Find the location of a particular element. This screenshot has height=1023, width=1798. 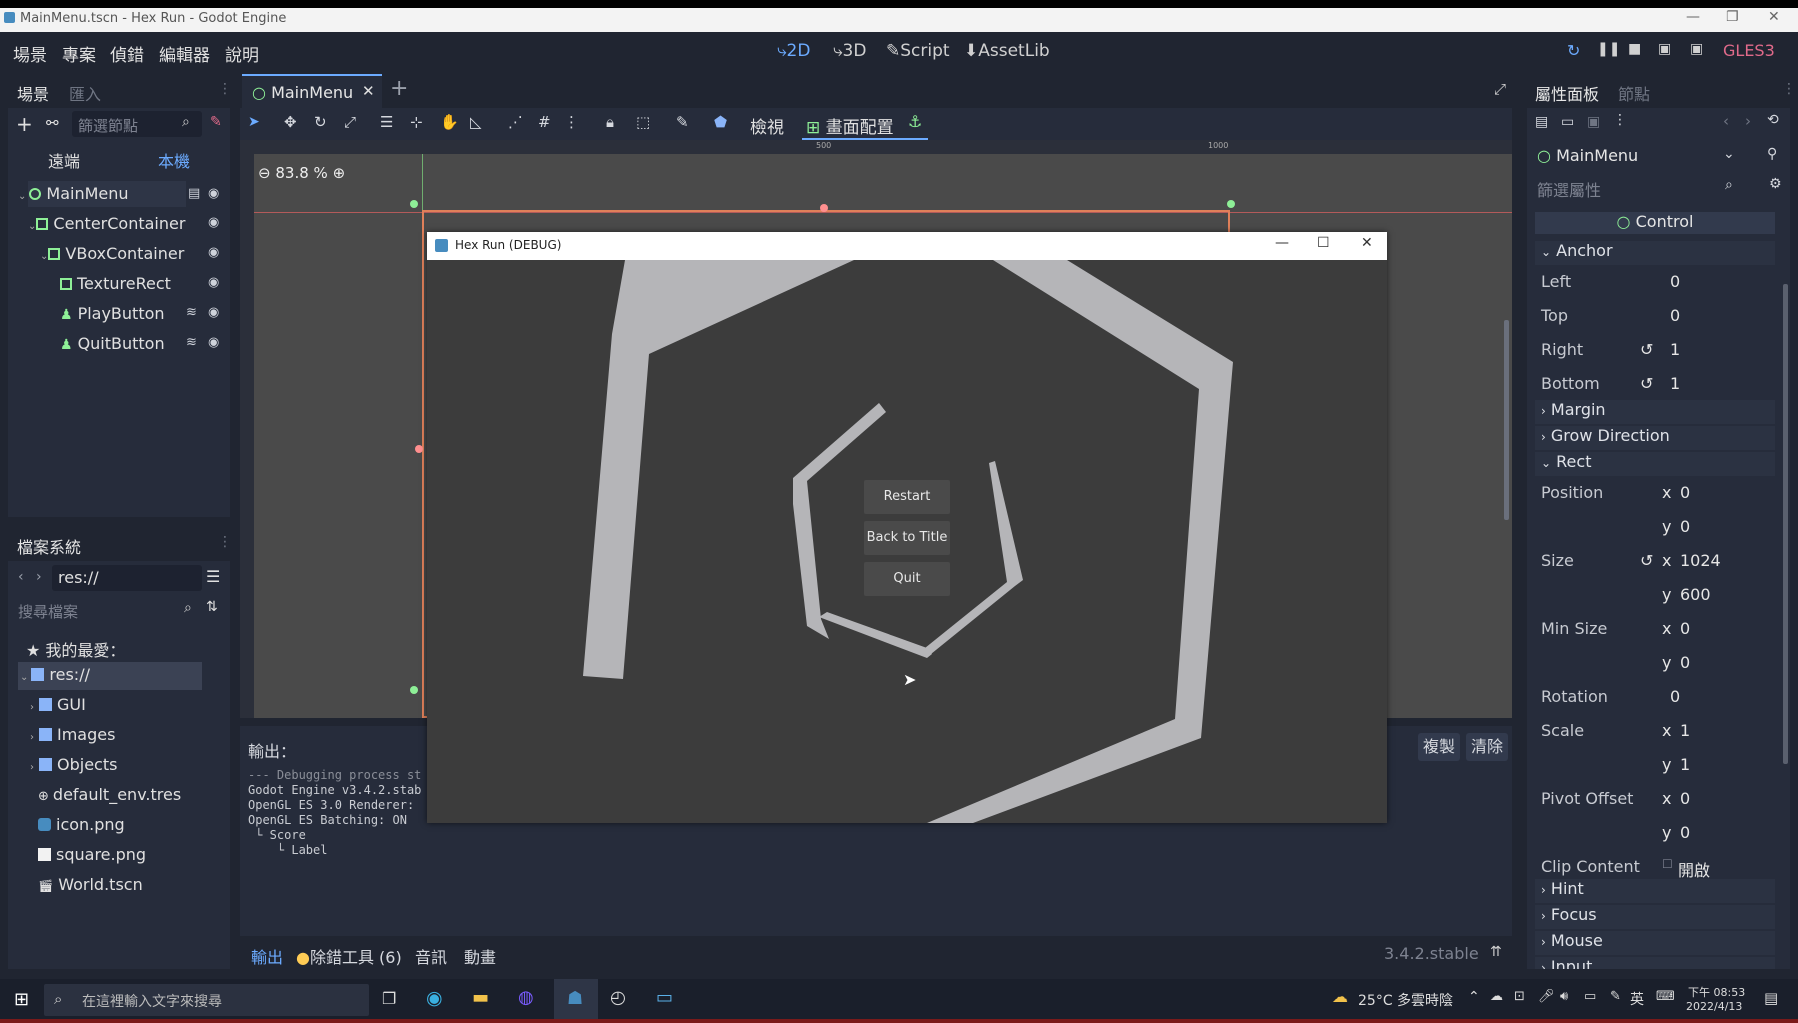

object-selector: ○ MainMenu ⌄ is located at coordinates (1638, 156).